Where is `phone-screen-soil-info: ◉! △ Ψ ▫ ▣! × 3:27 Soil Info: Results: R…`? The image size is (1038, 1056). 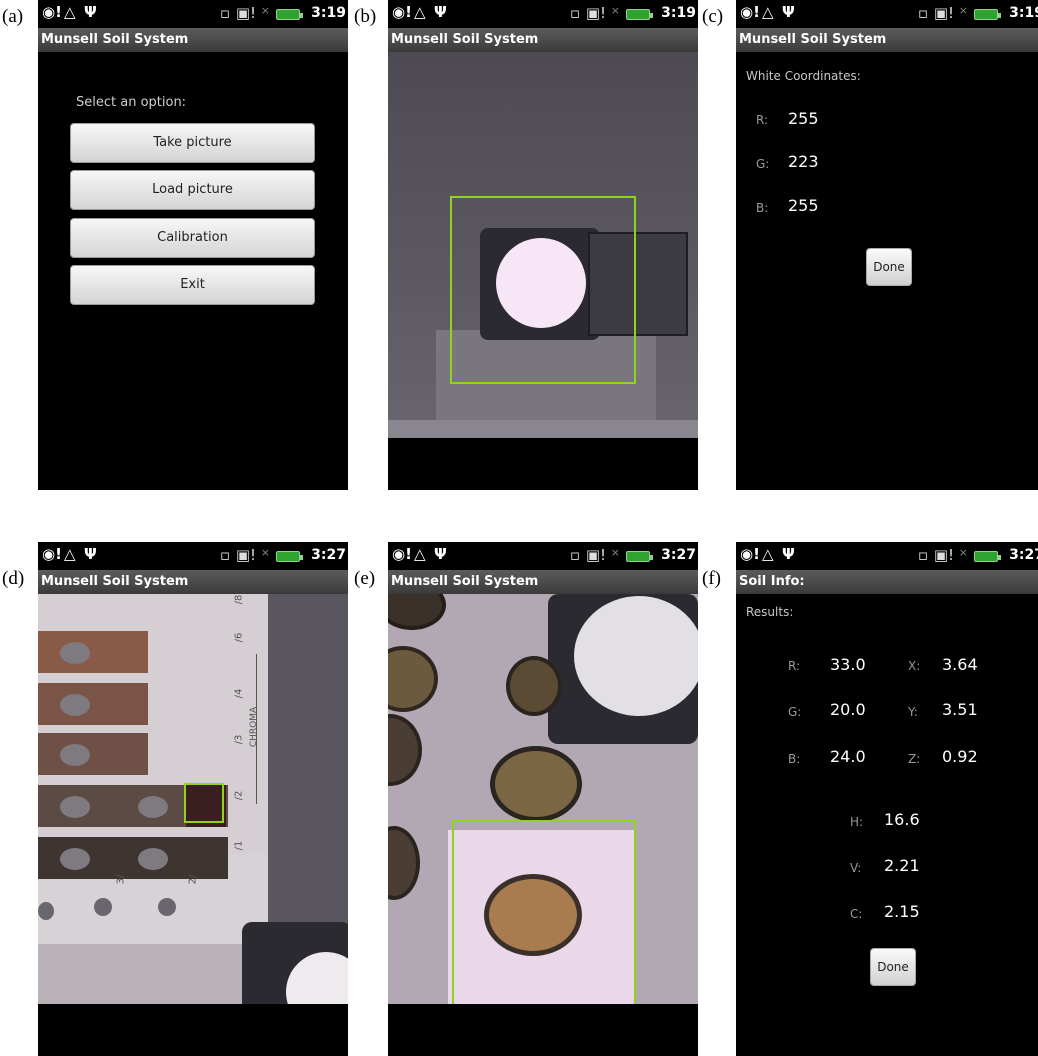 phone-screen-soil-info: ◉! △ Ψ ▫ ▣! × 3:27 Soil Info: Results: R… is located at coordinates (887, 799).